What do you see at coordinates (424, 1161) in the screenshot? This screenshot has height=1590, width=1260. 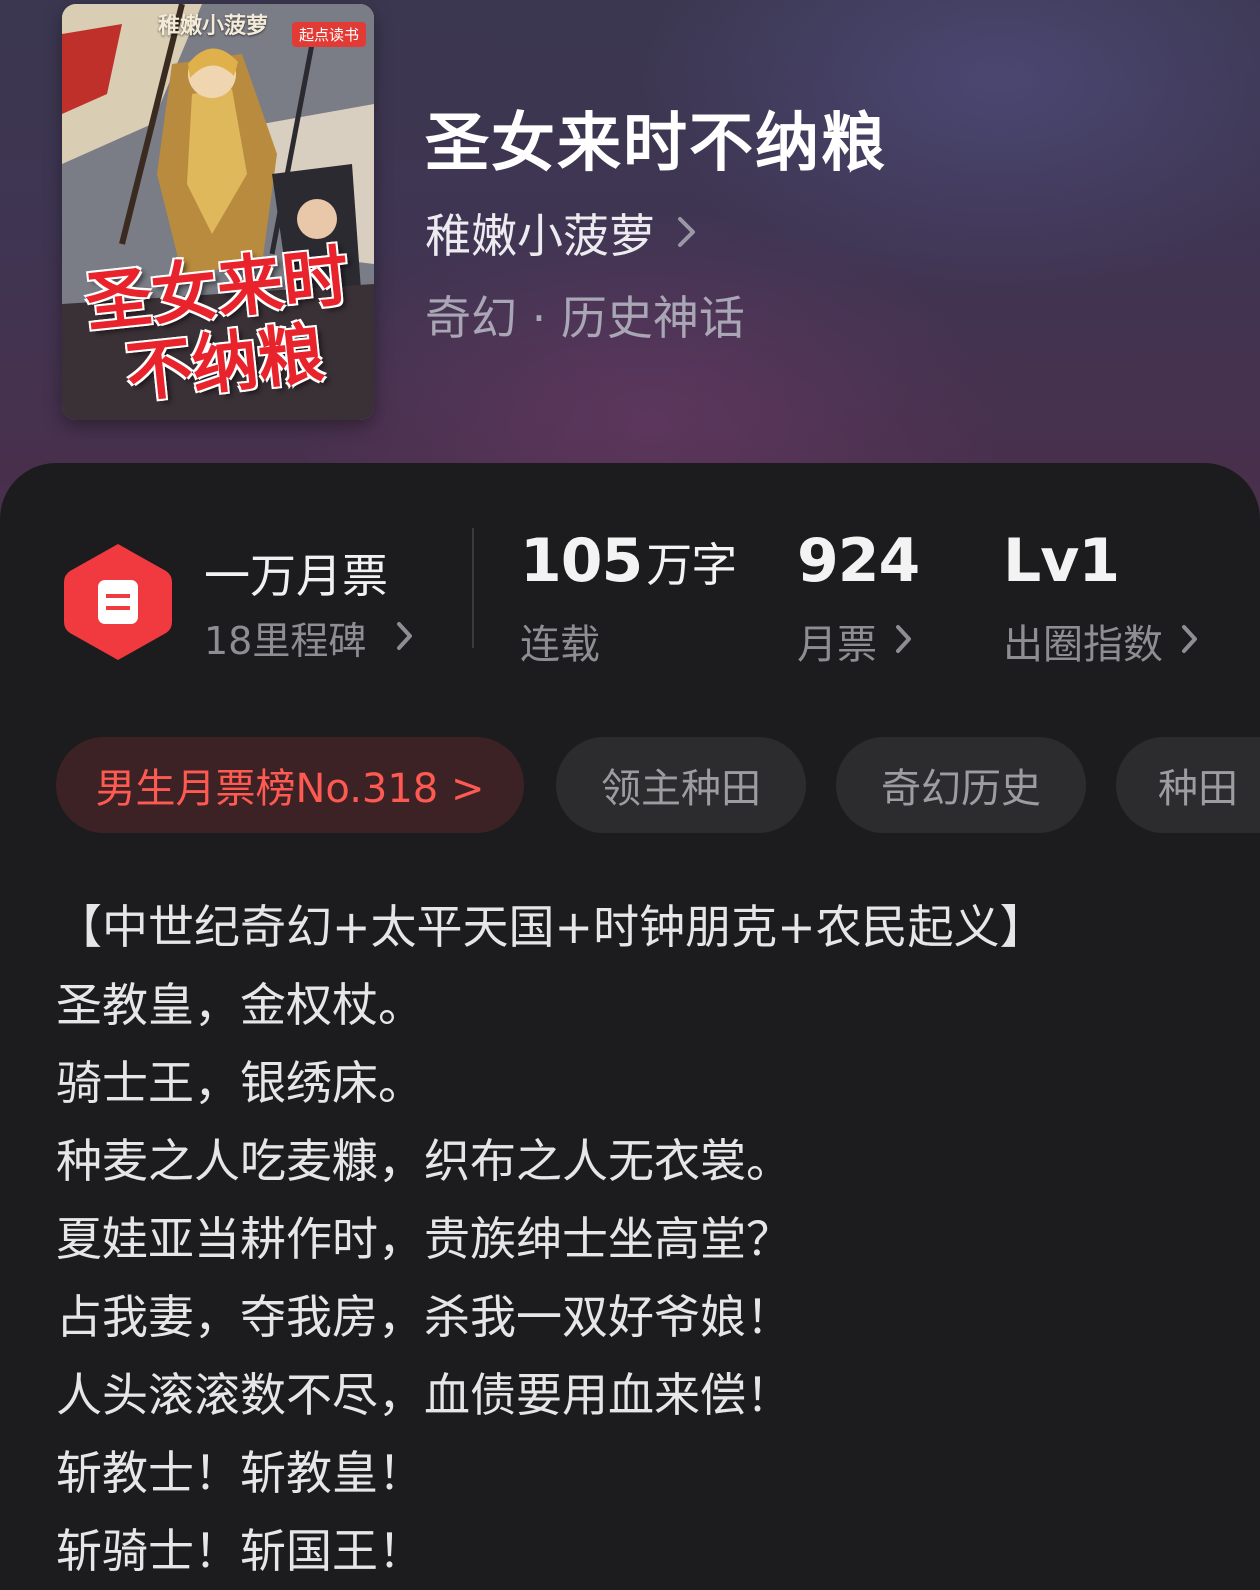 I see `description-line: 种麦之人吃麦糠，织布之人无衣裳。` at bounding box center [424, 1161].